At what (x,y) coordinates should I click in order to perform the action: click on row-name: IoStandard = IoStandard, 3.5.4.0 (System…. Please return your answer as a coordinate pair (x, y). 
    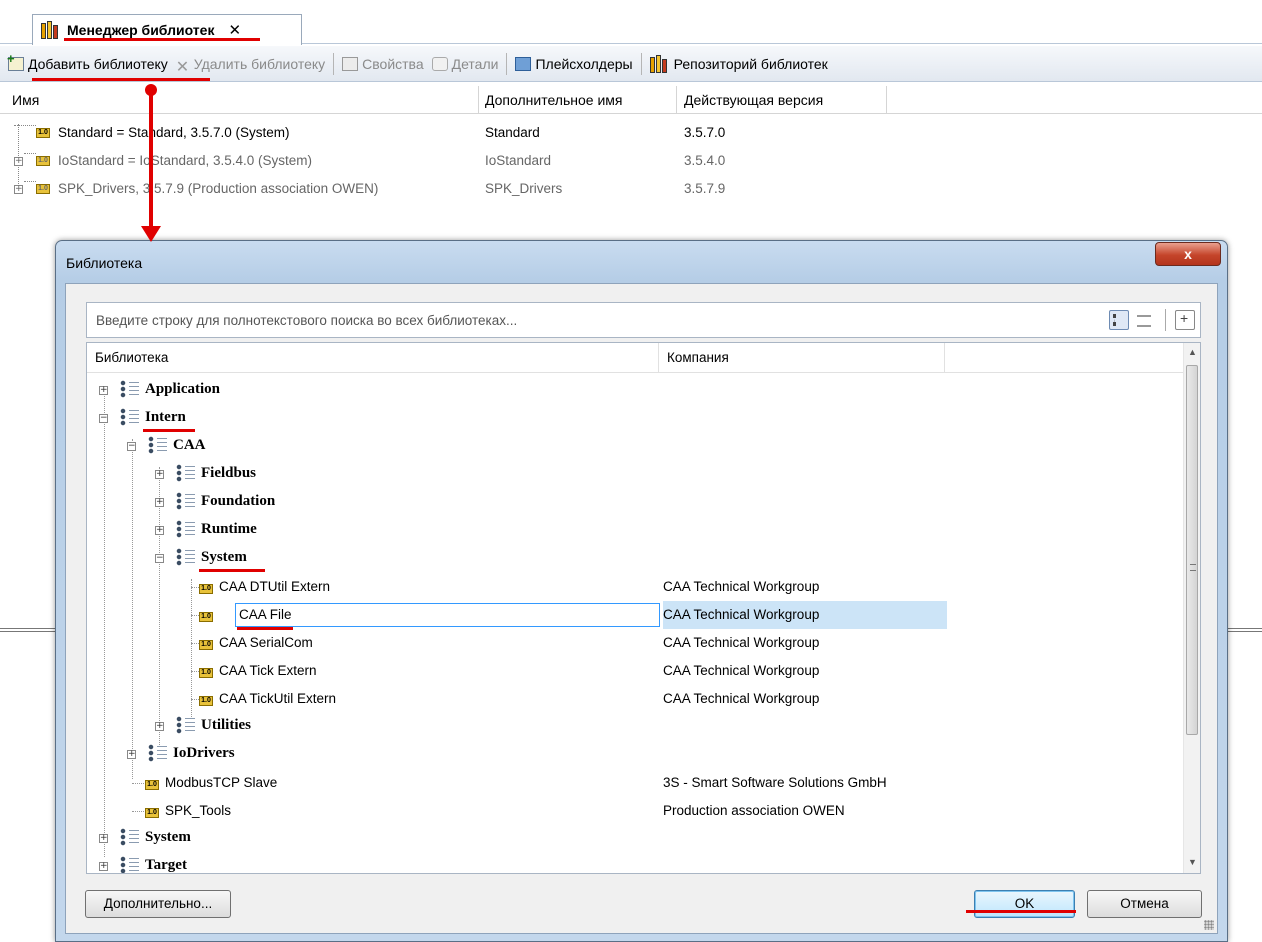
    Looking at the image, I should click on (185, 160).